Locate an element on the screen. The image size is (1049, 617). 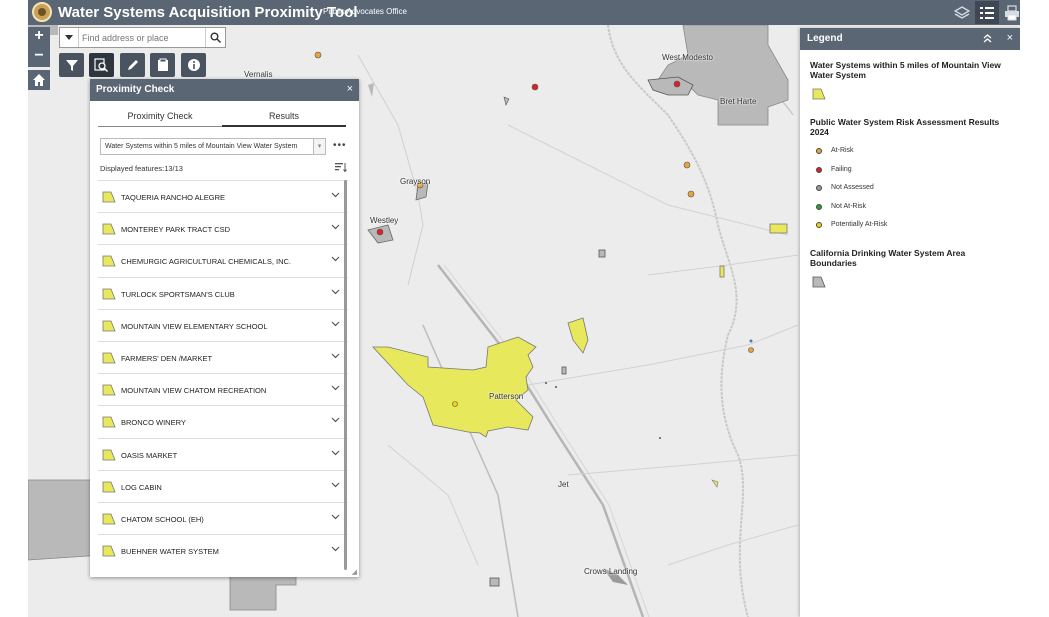
result-item: FARMERS' DEN /MARKET is located at coordinates (223, 356).